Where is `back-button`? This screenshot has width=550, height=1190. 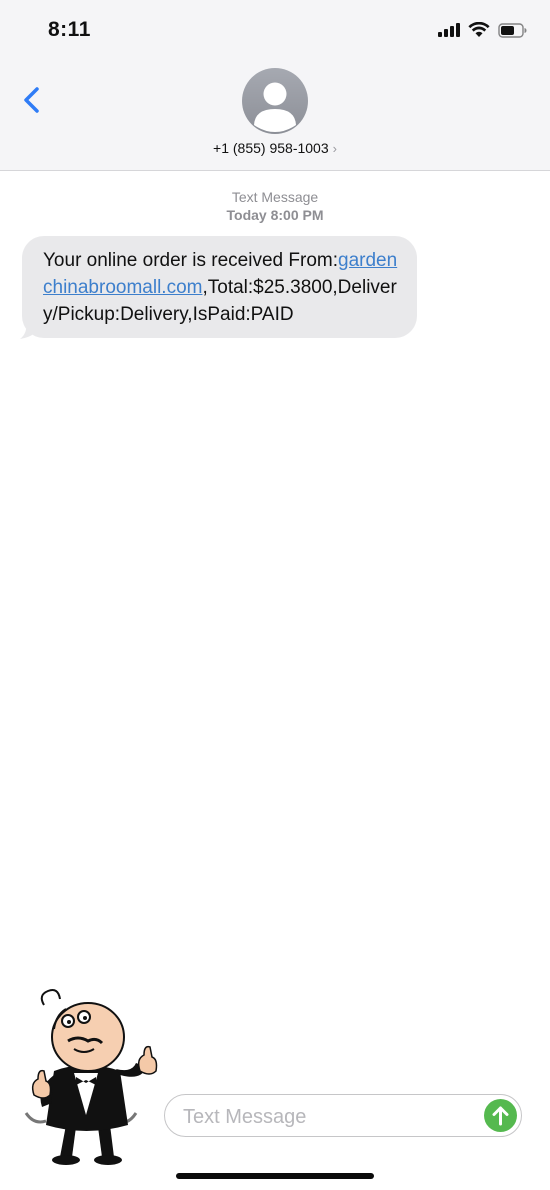
back-button is located at coordinates (32, 100).